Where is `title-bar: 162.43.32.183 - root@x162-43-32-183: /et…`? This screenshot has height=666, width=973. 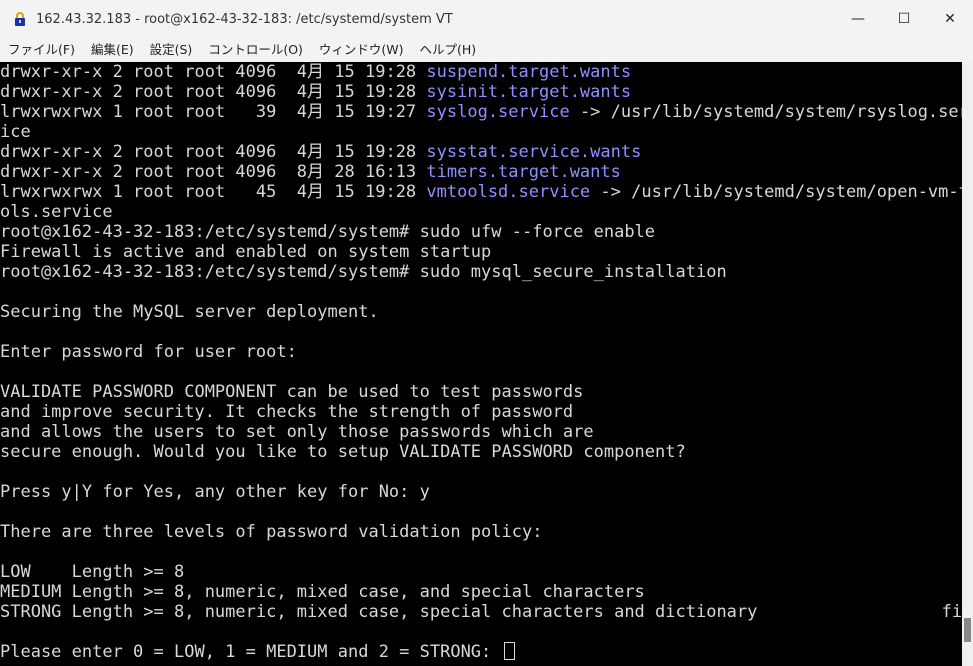 title-bar: 162.43.32.183 - root@x162-43-32-183: /et… is located at coordinates (486, 19).